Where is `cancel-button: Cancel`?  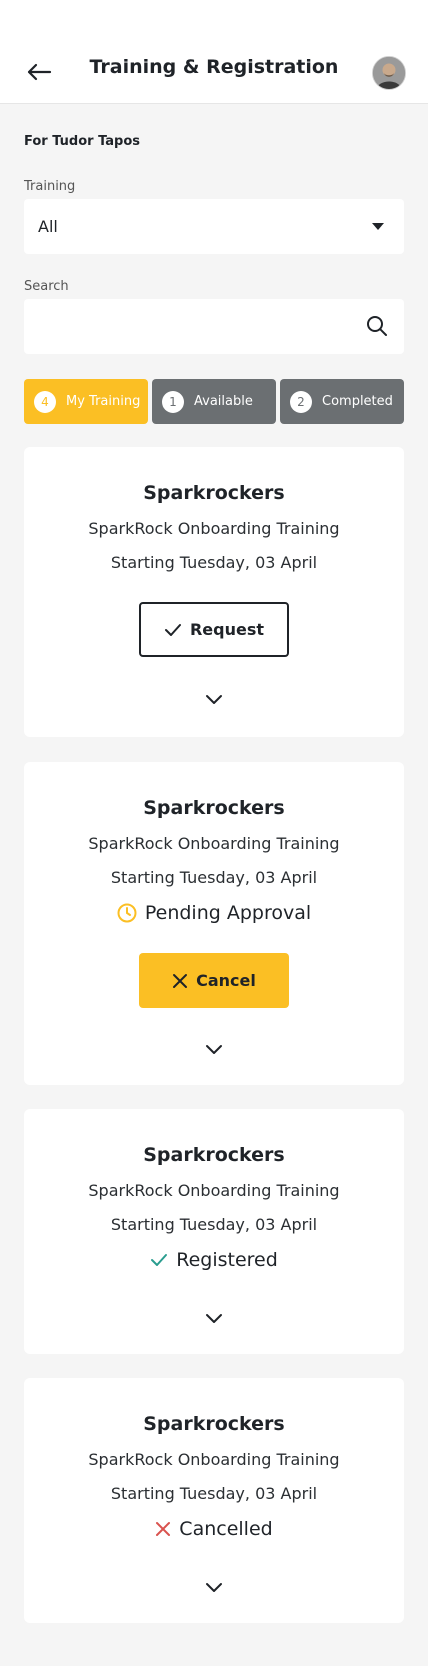 cancel-button: Cancel is located at coordinates (214, 980).